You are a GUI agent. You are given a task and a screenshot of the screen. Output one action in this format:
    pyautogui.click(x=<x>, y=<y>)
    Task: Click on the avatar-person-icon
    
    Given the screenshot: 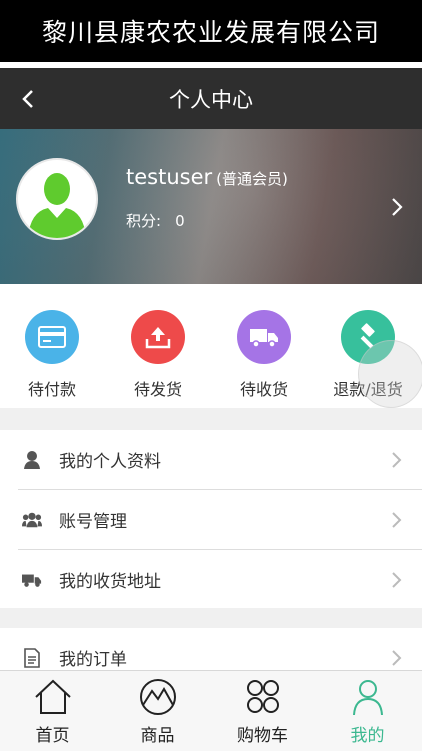 What is the action you would take?
    pyautogui.click(x=57, y=205)
    